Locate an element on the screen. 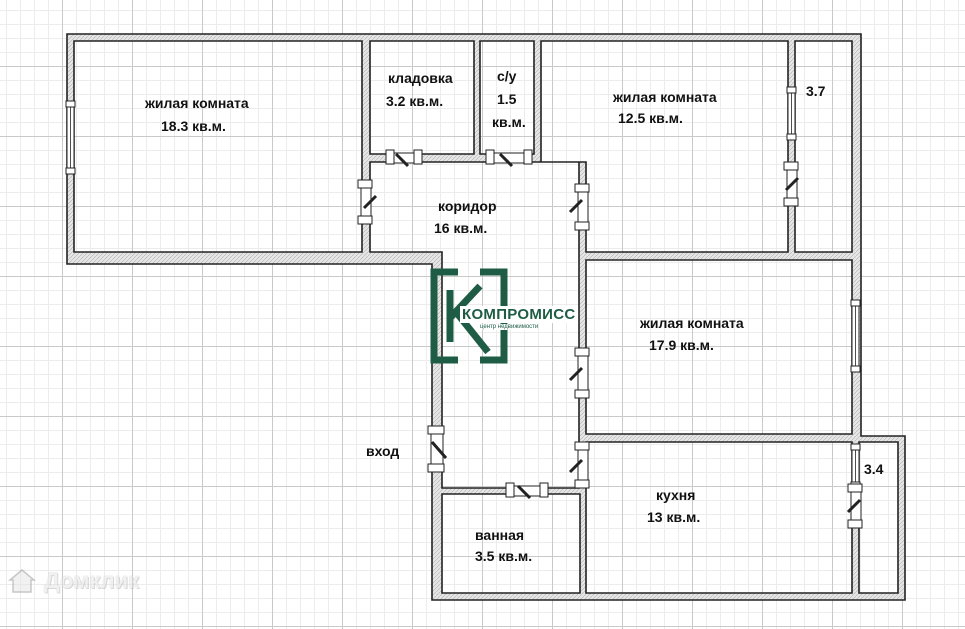  living-room-1-name: жилая комната is located at coordinates (197, 103).